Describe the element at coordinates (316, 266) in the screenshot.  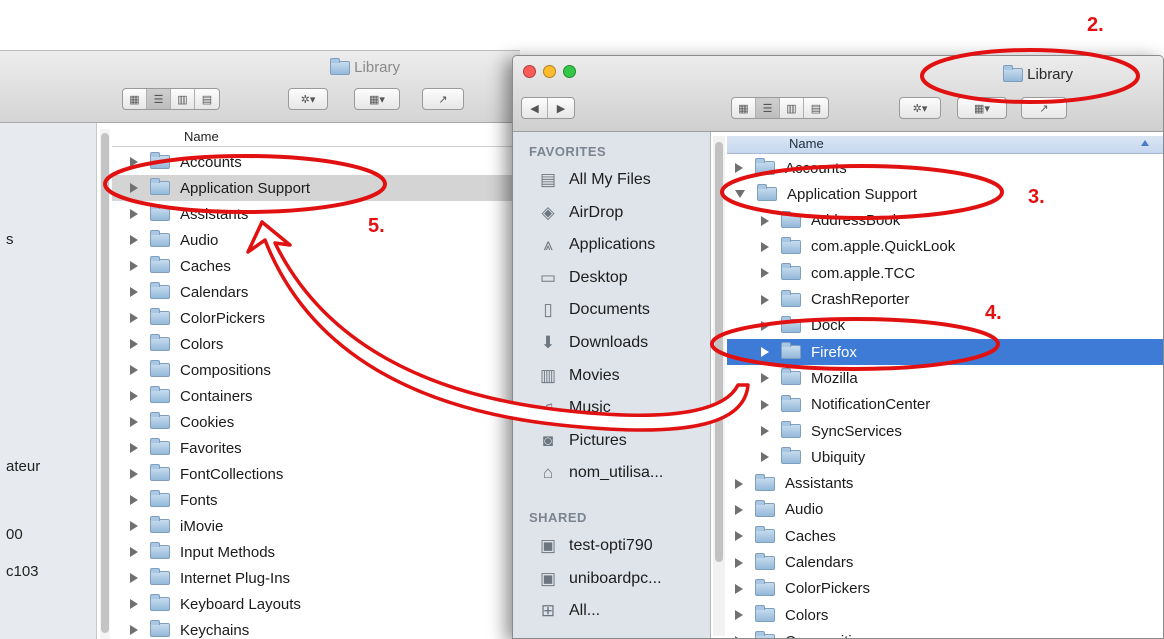
I see `back-file-row: Caches` at that location.